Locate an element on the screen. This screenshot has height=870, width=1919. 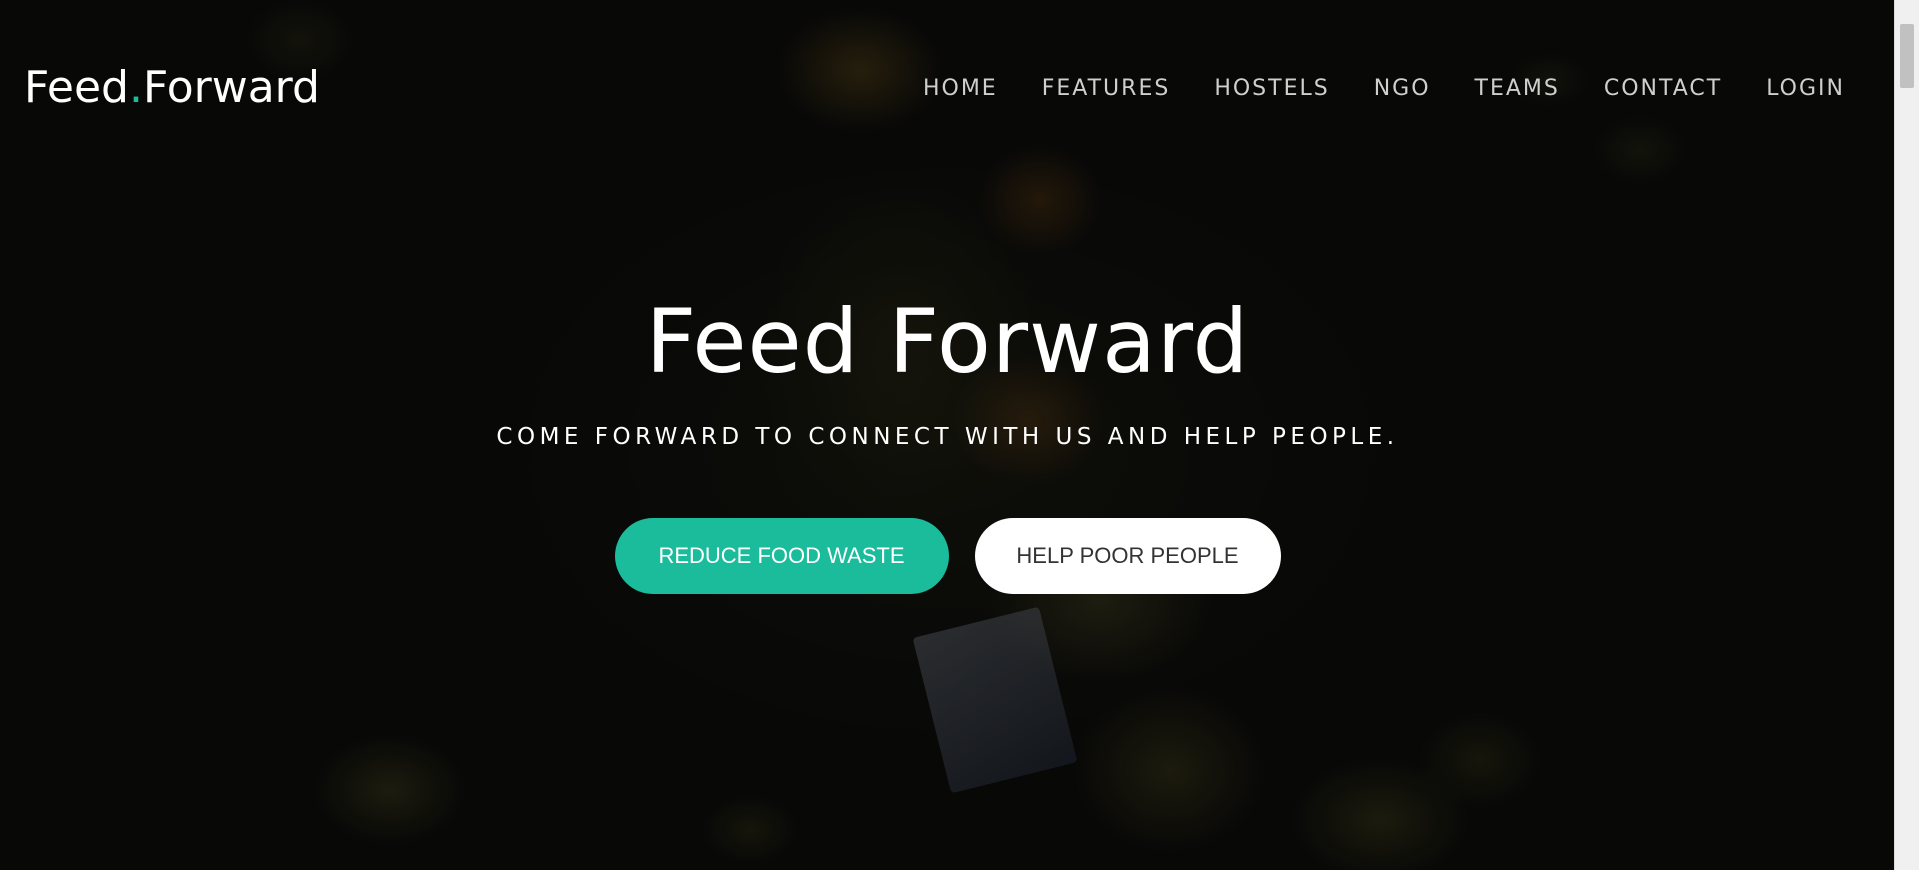
nav-link-features: FEATURES is located at coordinates (1106, 88).